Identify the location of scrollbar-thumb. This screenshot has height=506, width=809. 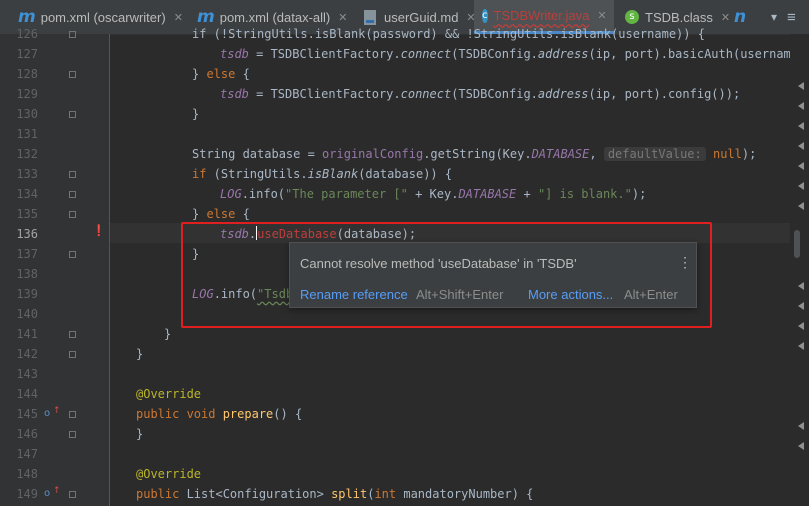
(797, 244).